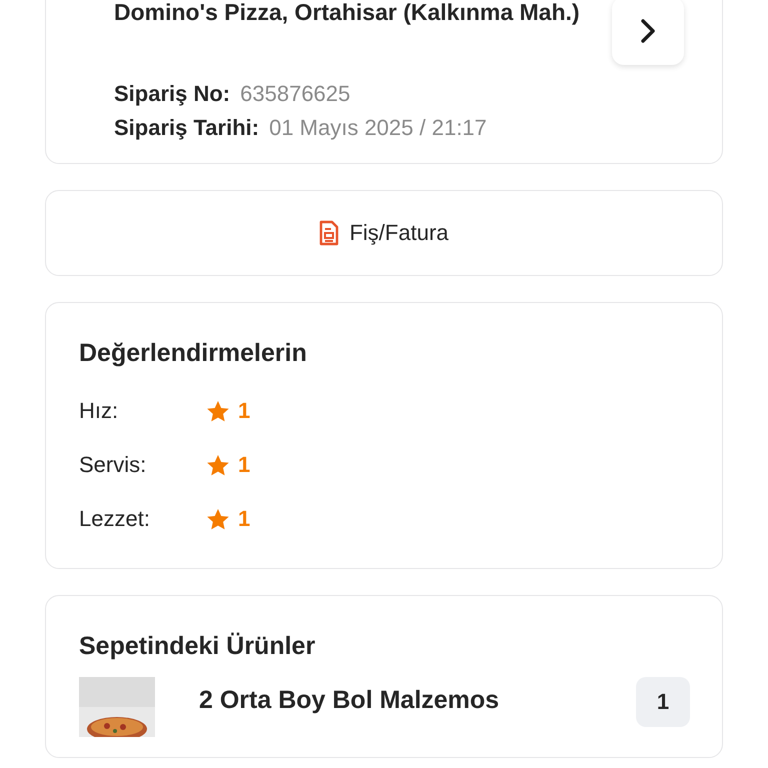  What do you see at coordinates (99, 411) in the screenshot?
I see `rating-label: Hız:` at bounding box center [99, 411].